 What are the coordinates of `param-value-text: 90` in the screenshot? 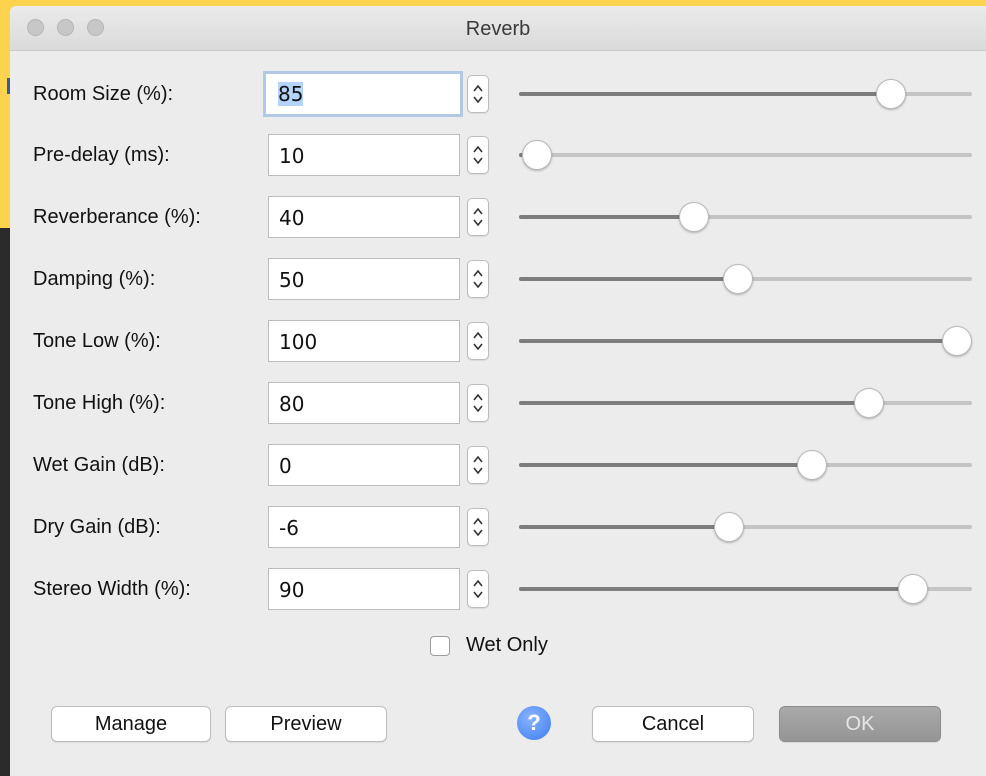 It's located at (292, 590).